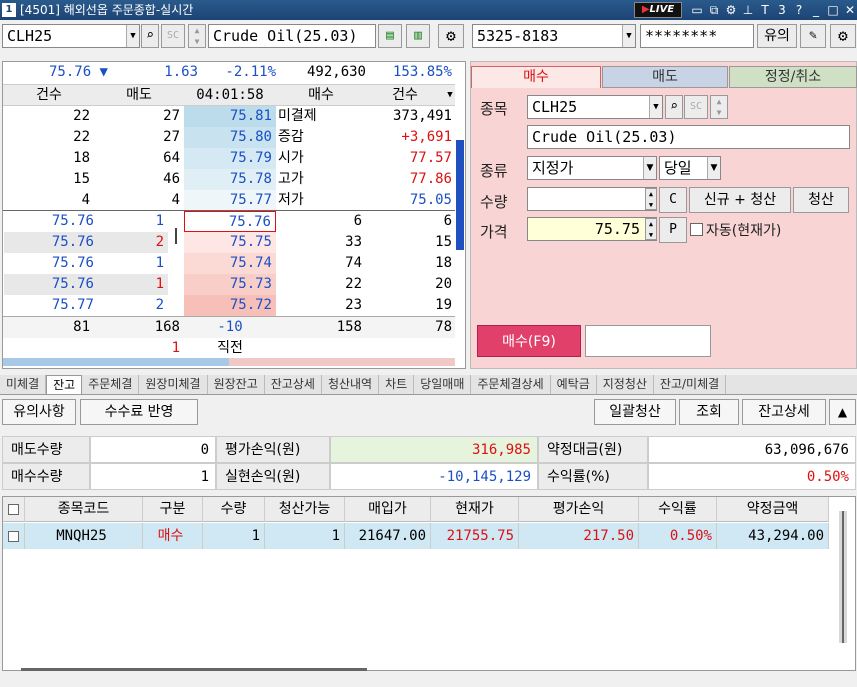 Image resolution: width=857 pixels, height=687 pixels. I want to click on col-rate: 수익률, so click(678, 509).